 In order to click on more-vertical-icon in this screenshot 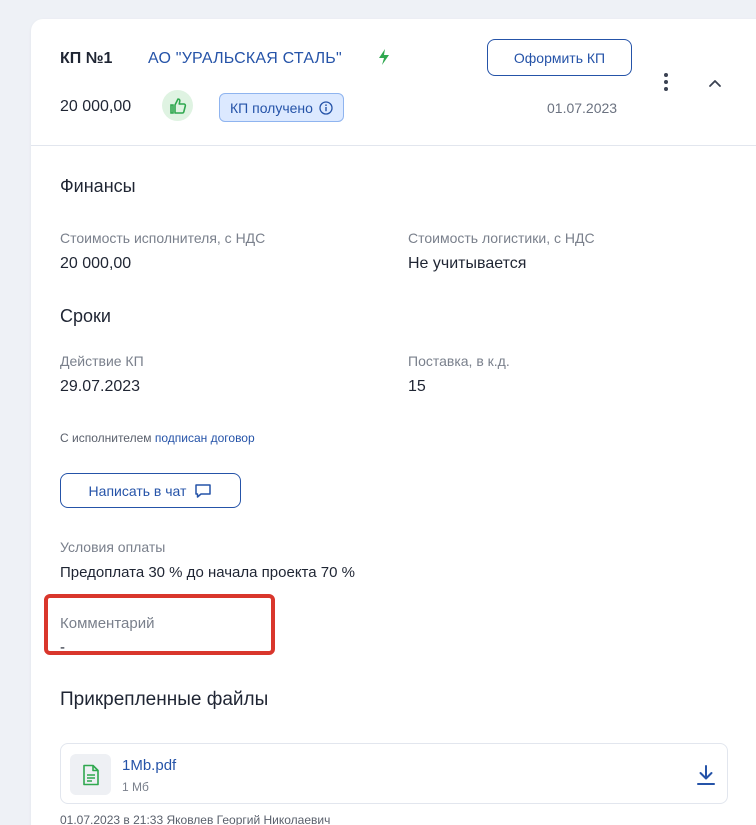, I will do `click(666, 84)`.